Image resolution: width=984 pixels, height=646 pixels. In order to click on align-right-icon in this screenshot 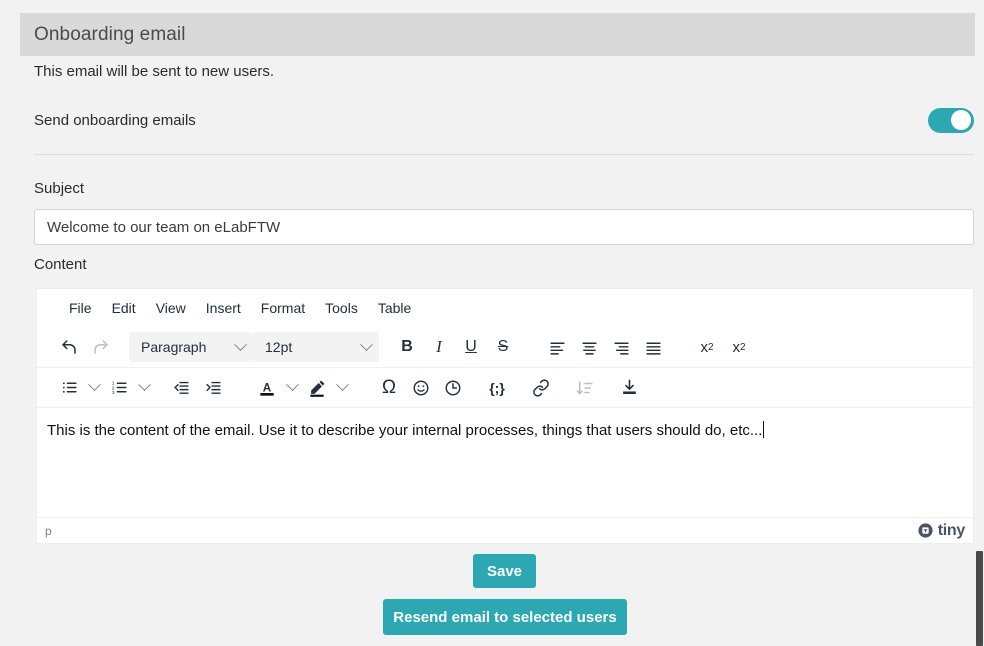, I will do `click(621, 347)`.